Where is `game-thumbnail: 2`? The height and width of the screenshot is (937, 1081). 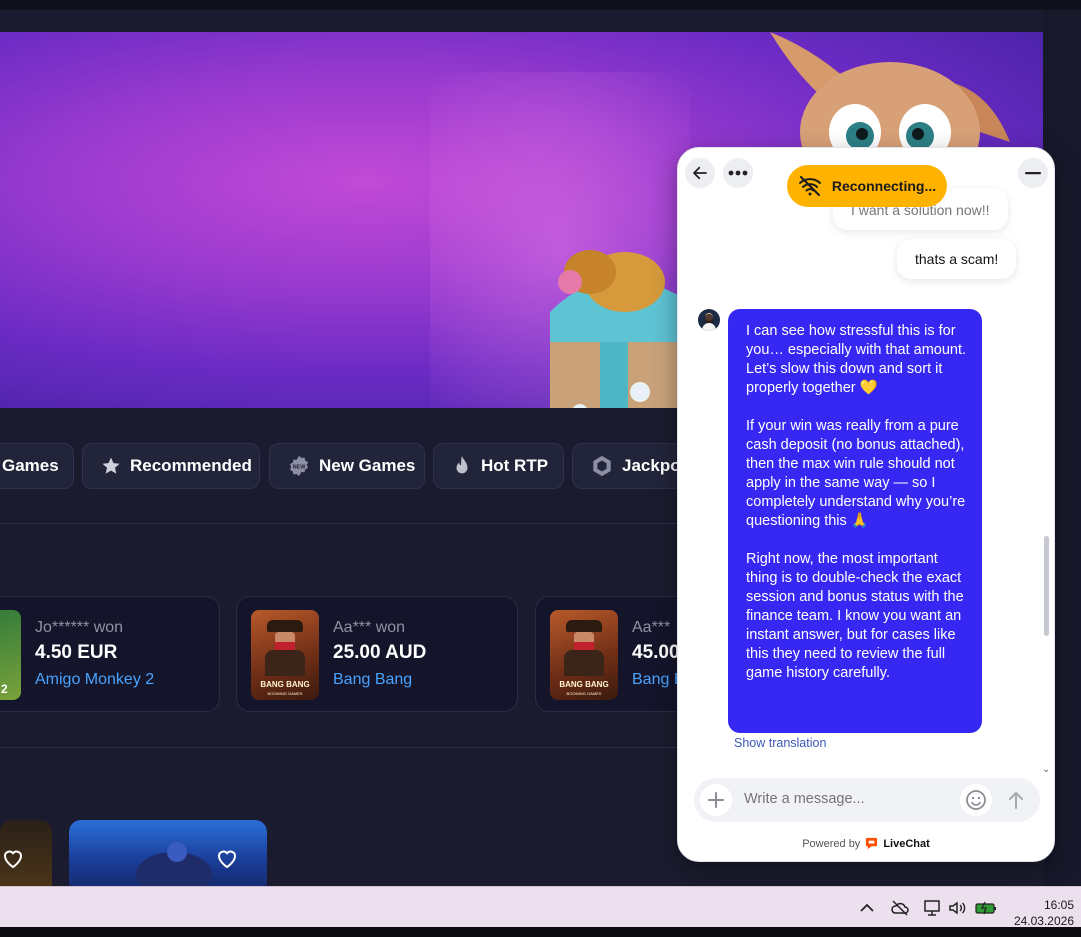
game-thumbnail: 2 is located at coordinates (10, 655).